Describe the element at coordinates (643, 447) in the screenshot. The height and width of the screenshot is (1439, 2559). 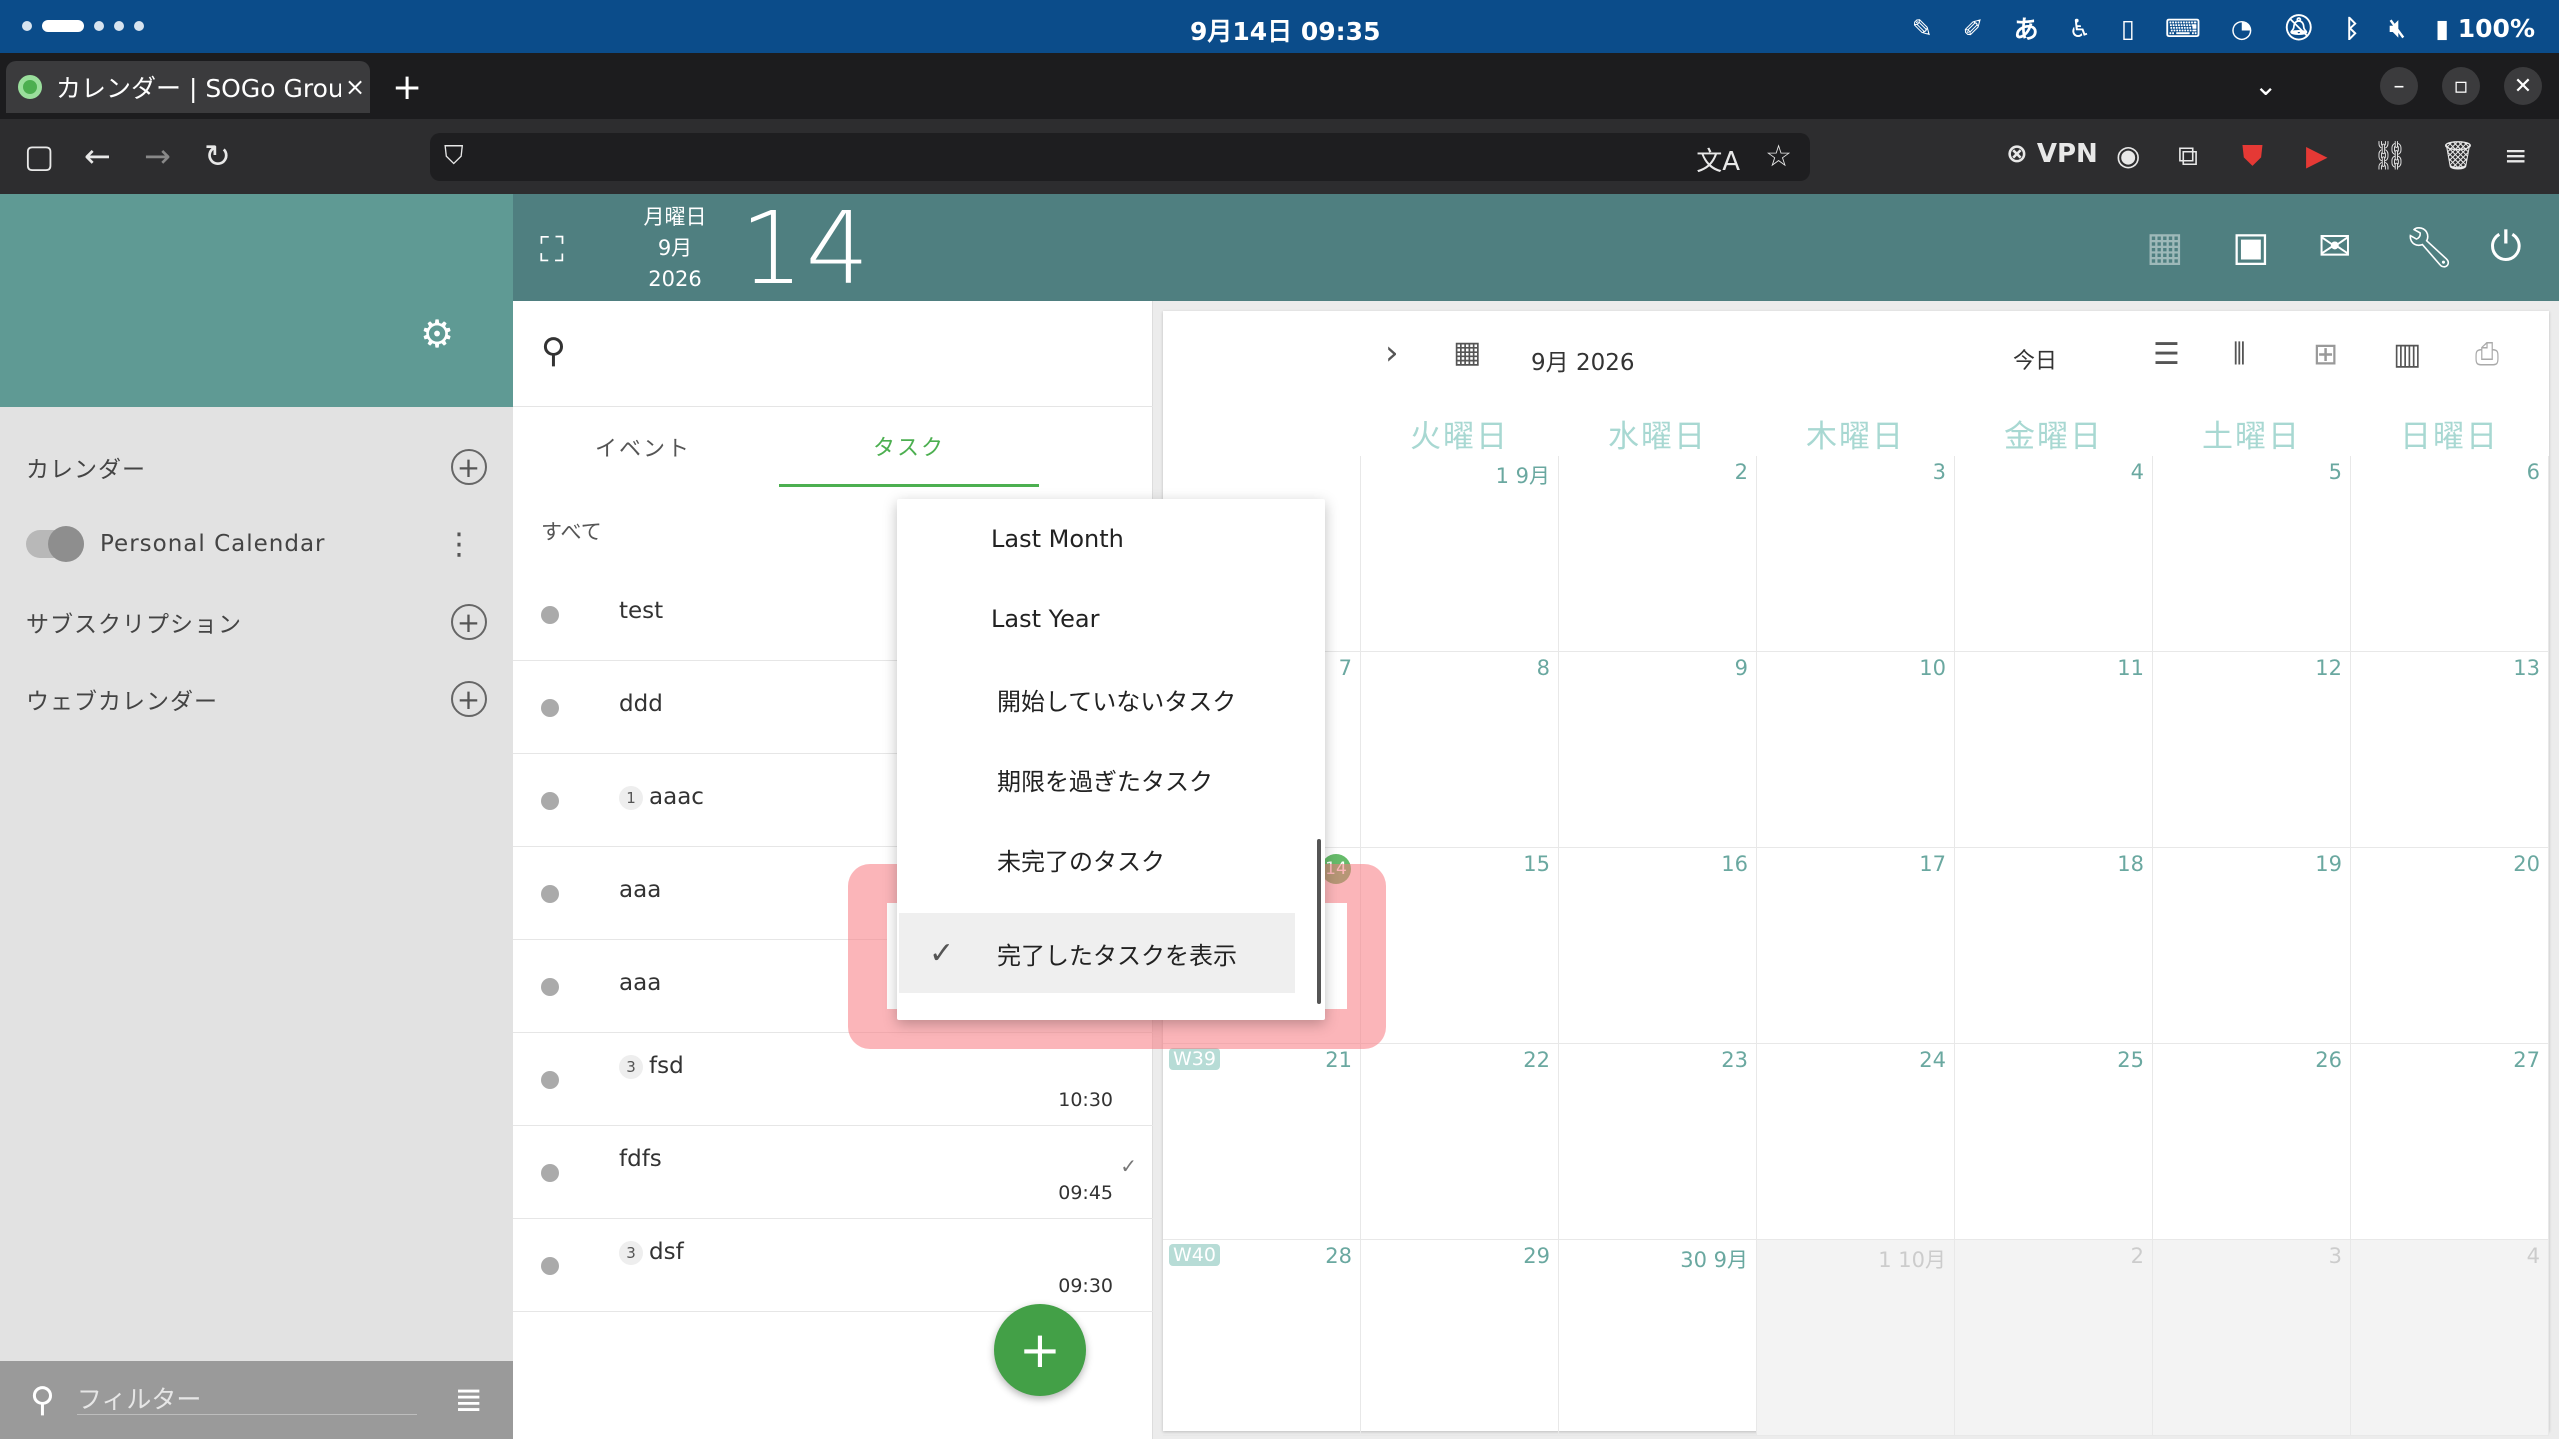
I see `tab-events: イベント` at that location.